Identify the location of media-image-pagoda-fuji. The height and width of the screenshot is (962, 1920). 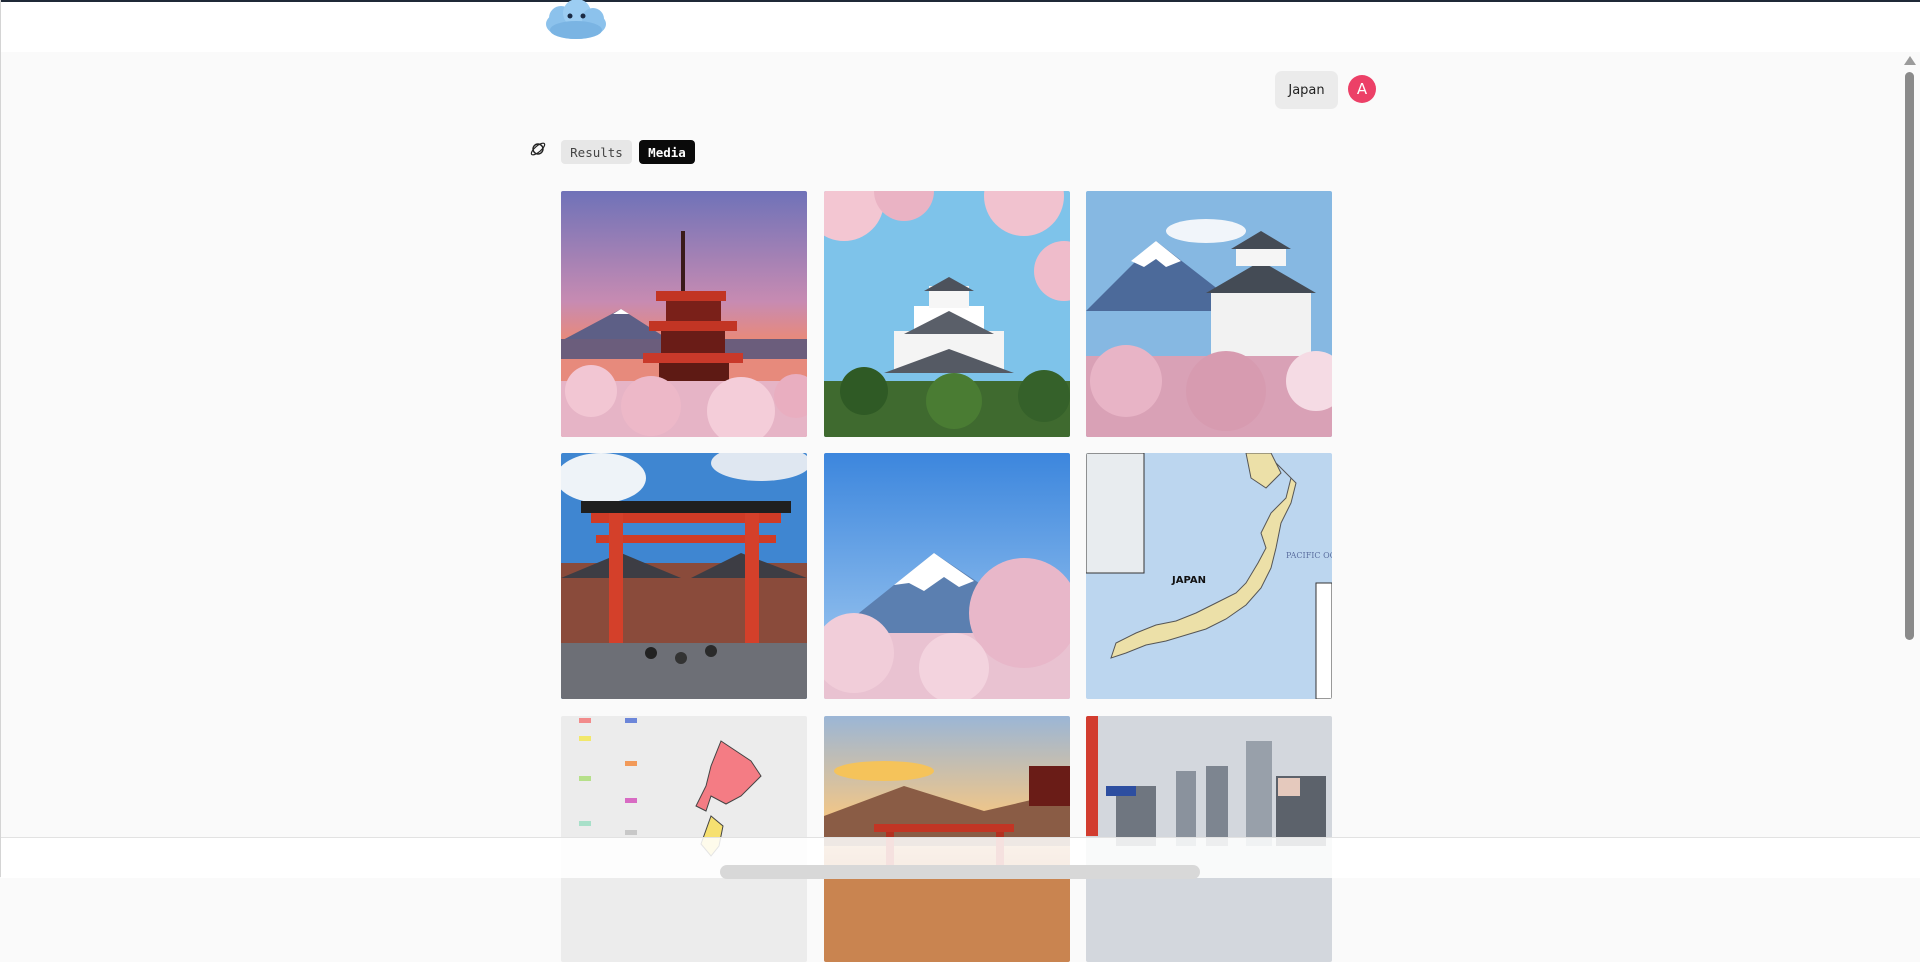
(684, 314).